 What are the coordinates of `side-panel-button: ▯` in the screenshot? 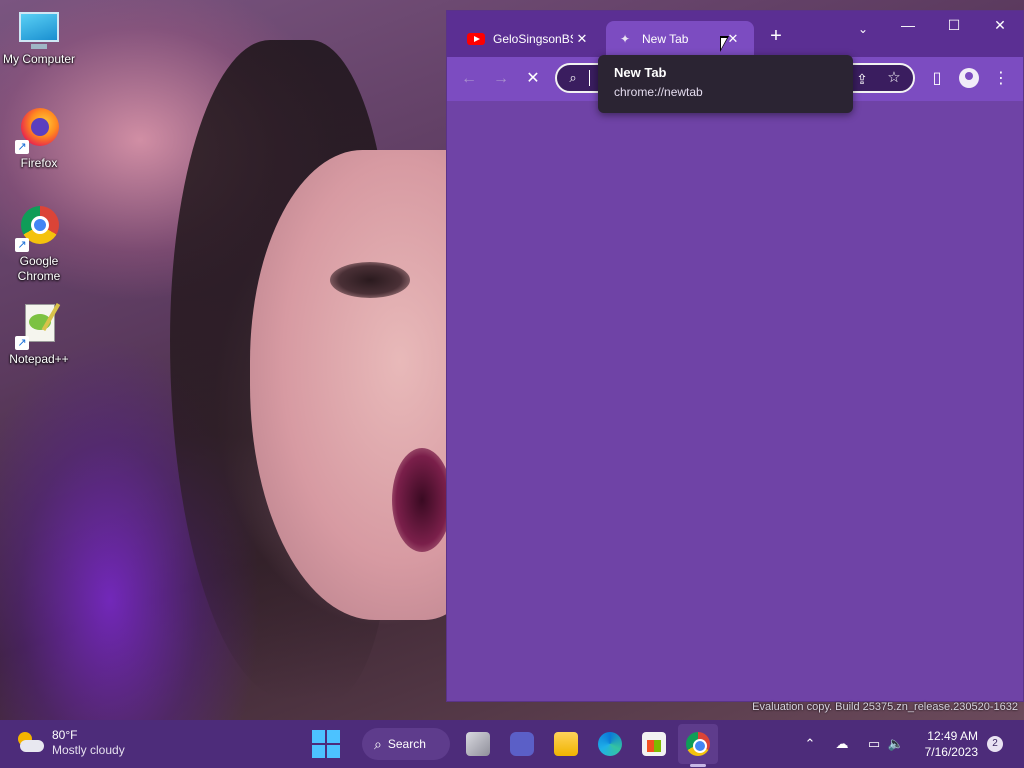 It's located at (937, 79).